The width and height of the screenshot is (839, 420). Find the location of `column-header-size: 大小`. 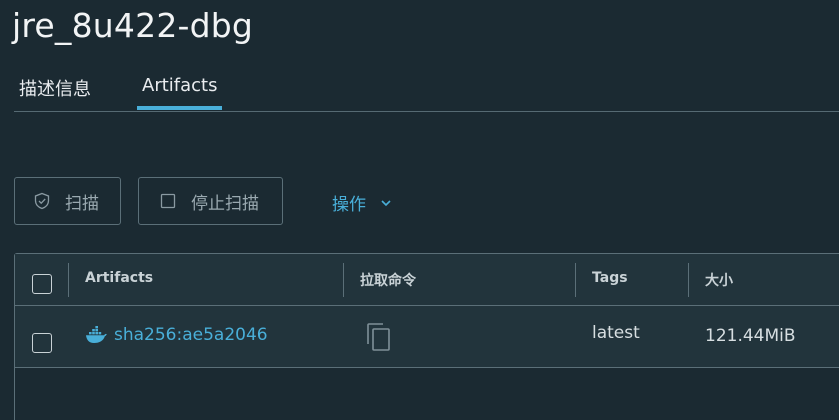

column-header-size: 大小 is located at coordinates (719, 280).